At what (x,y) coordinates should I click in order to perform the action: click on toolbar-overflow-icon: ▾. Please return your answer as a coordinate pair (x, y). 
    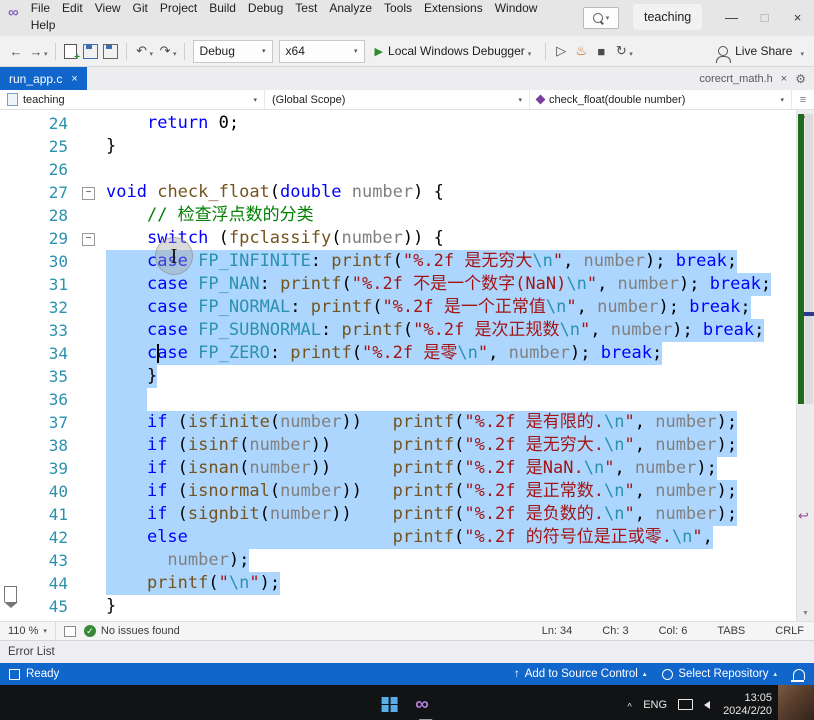
    Looking at the image, I should click on (802, 54).